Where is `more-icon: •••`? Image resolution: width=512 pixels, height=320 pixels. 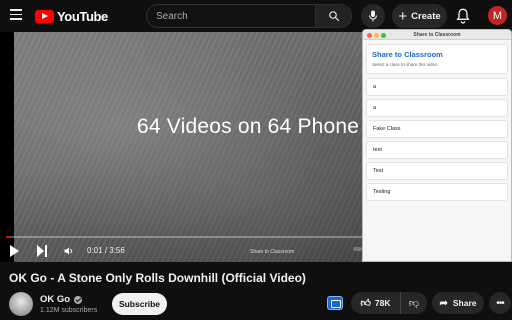 more-icon: ••• is located at coordinates (500, 303).